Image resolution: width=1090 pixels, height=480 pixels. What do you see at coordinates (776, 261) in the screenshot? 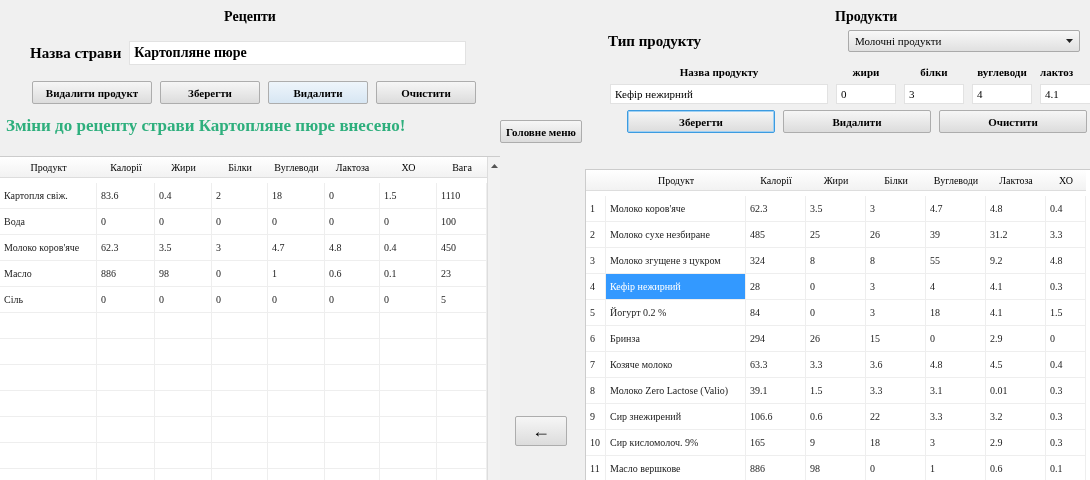
I see `table-cell: 324` at bounding box center [776, 261].